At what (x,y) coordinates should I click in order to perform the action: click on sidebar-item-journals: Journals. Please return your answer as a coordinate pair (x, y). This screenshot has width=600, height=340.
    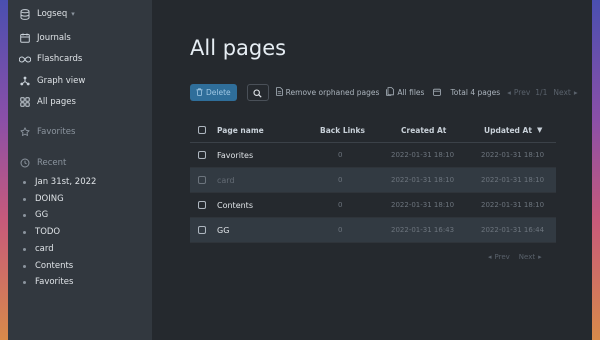
    Looking at the image, I should click on (39, 38).